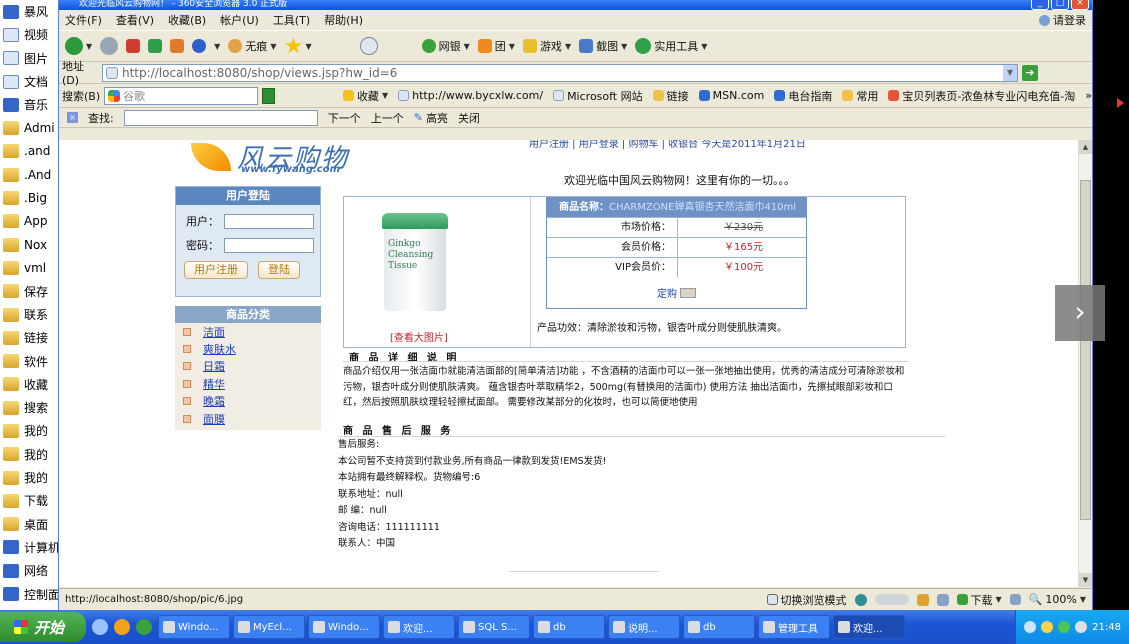 Image resolution: width=1129 pixels, height=644 pixels. I want to click on desktop-item: 暴风, so click(29, 11).